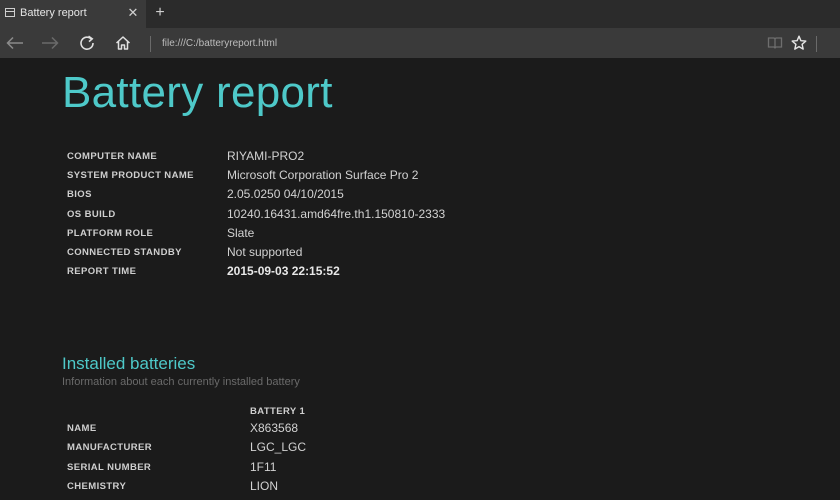  I want to click on info-value: 2.05.0250 04/10/2015, so click(285, 194).